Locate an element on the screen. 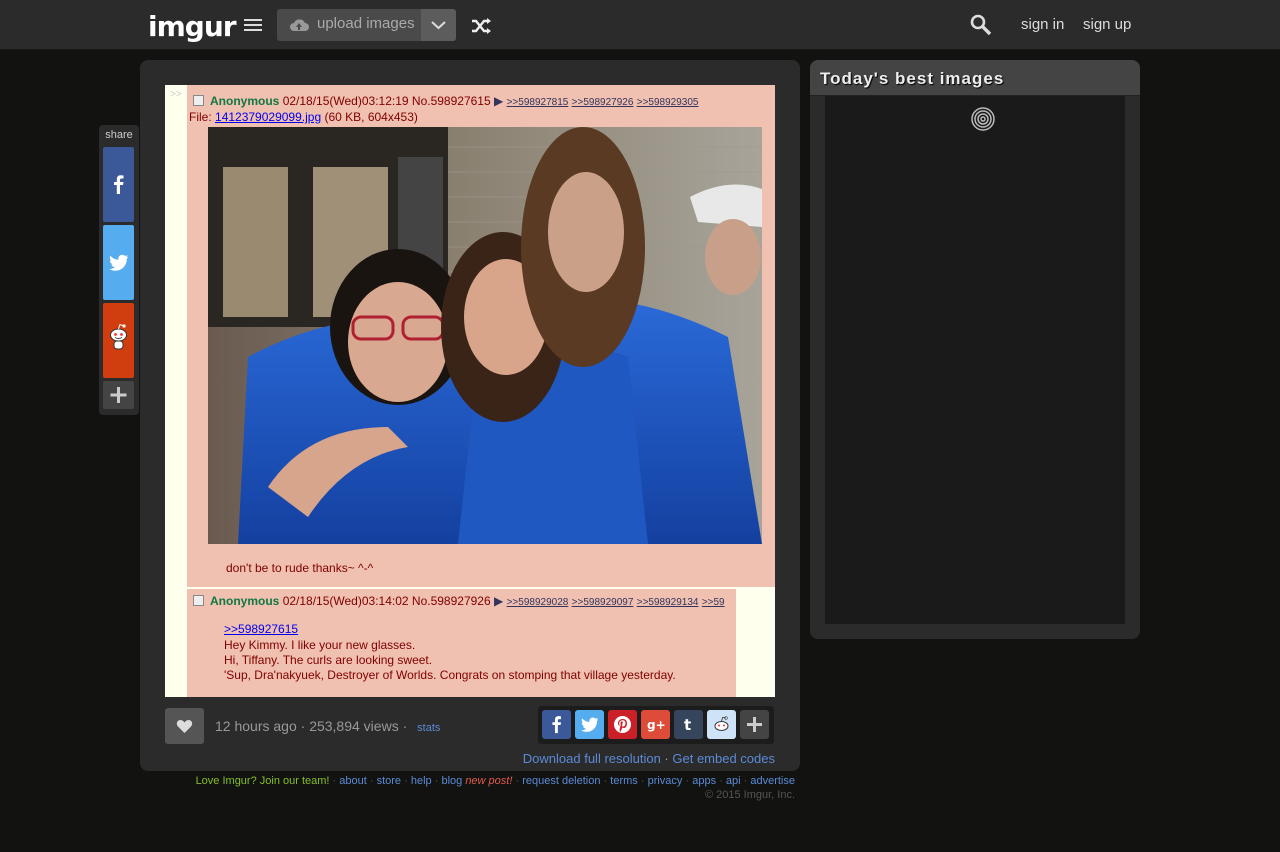 This screenshot has height=852, width=1280. svg-text: t is located at coordinates (687, 725).